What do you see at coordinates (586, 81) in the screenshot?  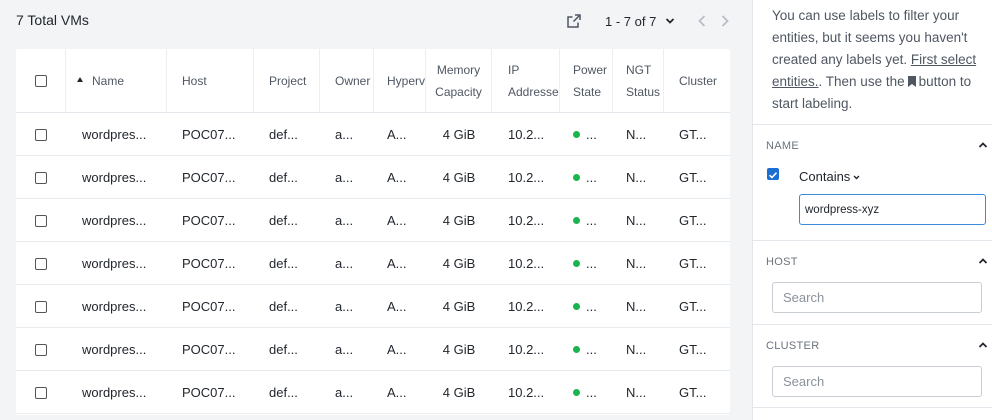 I see `column-header-power-state: Power State` at bounding box center [586, 81].